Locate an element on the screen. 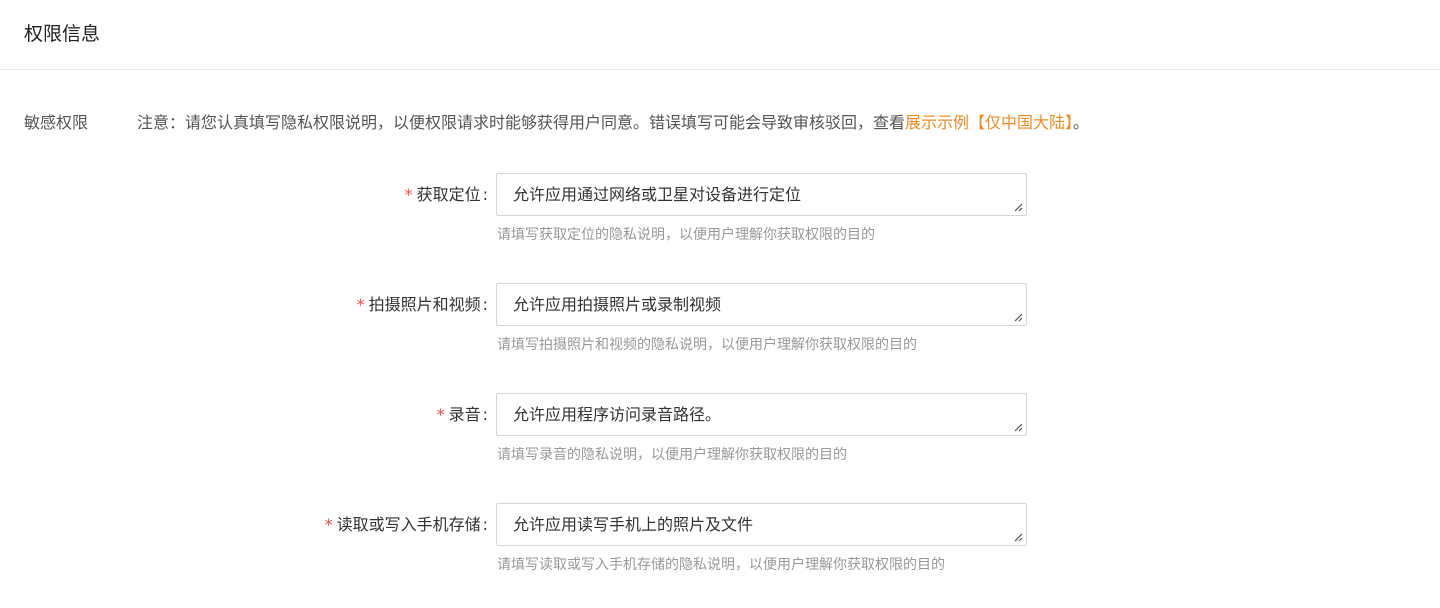 The image size is (1440, 608). camera-textarea: 允许应用拍摄照片或录制视频 is located at coordinates (761, 304).